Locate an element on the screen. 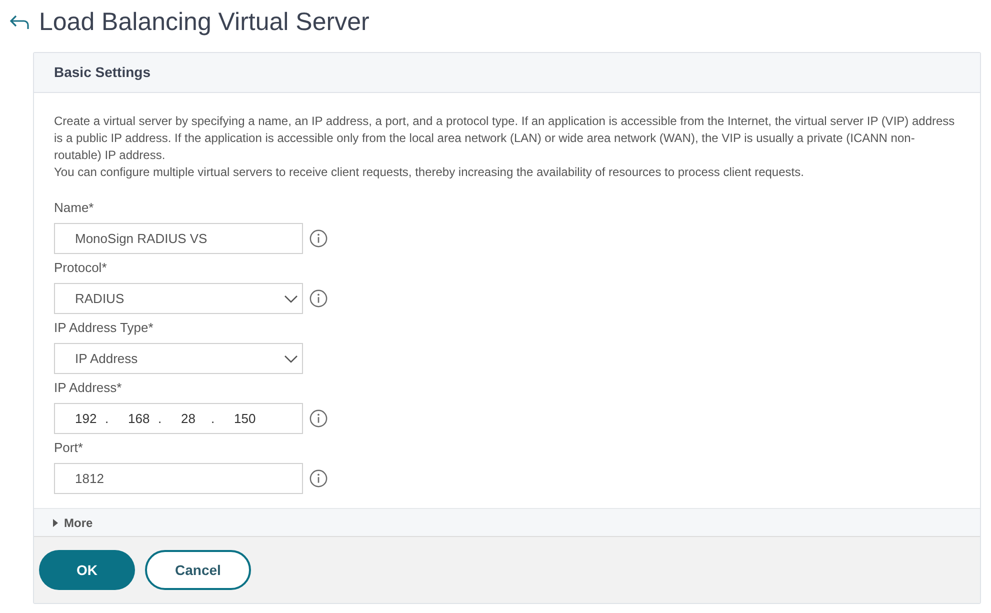 This screenshot has height=613, width=991. field-label: IP Address* is located at coordinates (88, 387).